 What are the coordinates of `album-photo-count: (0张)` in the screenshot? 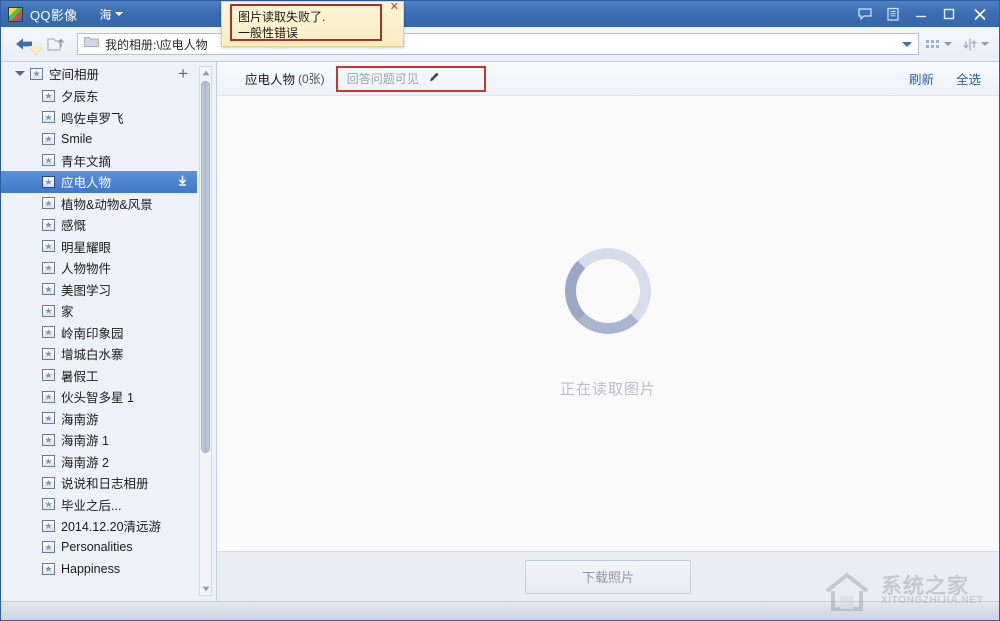 It's located at (311, 79).